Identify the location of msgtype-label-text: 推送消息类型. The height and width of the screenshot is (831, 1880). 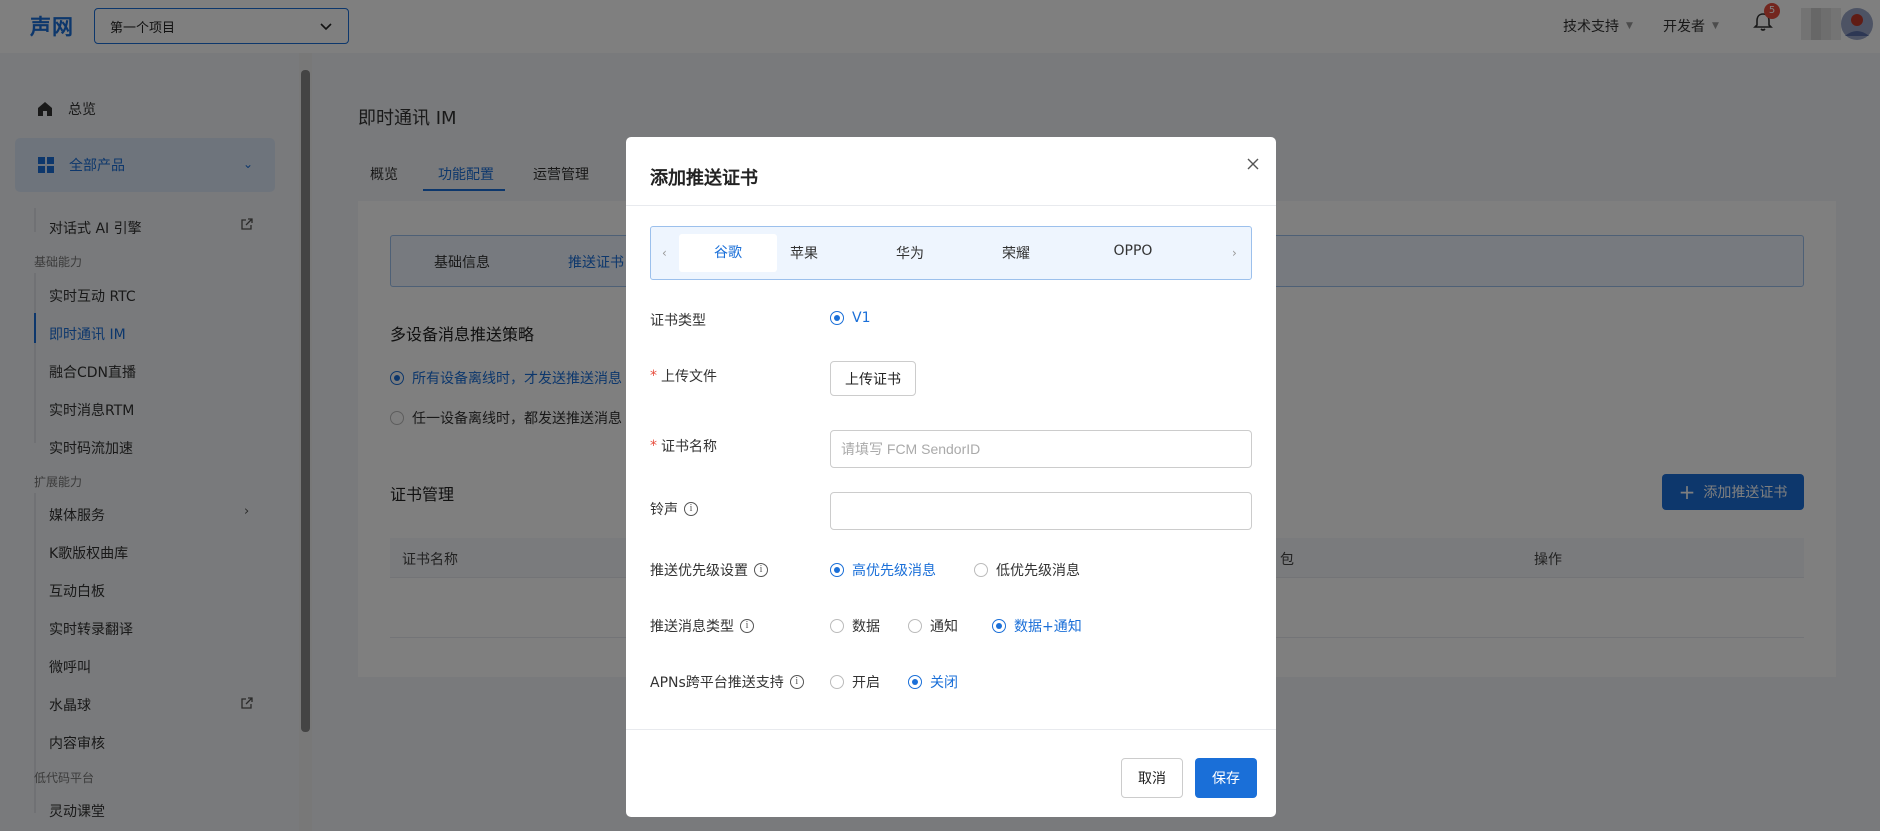
(692, 627).